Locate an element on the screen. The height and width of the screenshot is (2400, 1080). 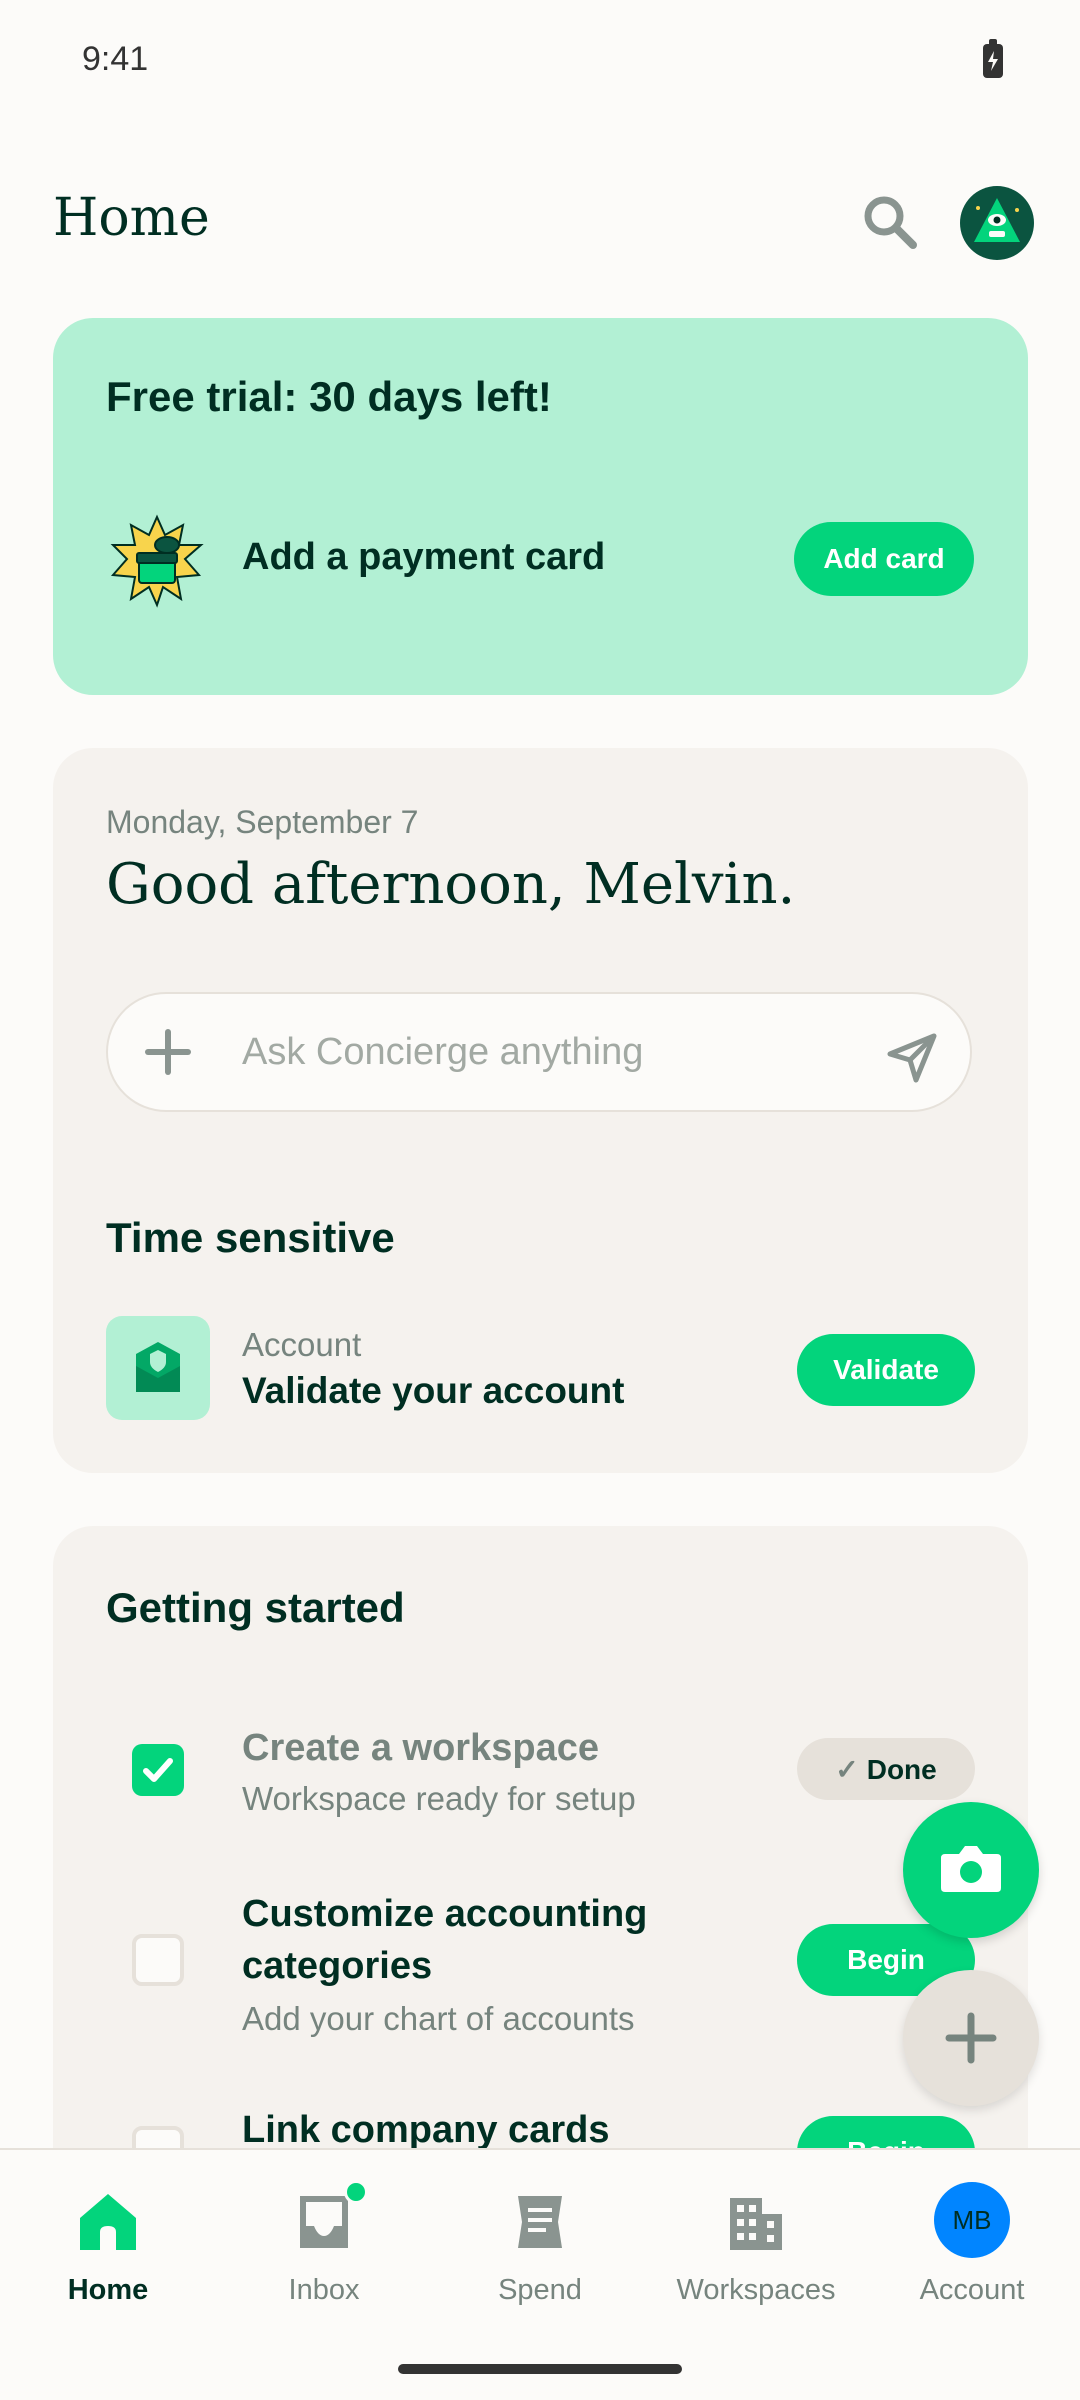
home-indicator is located at coordinates (540, 2369).